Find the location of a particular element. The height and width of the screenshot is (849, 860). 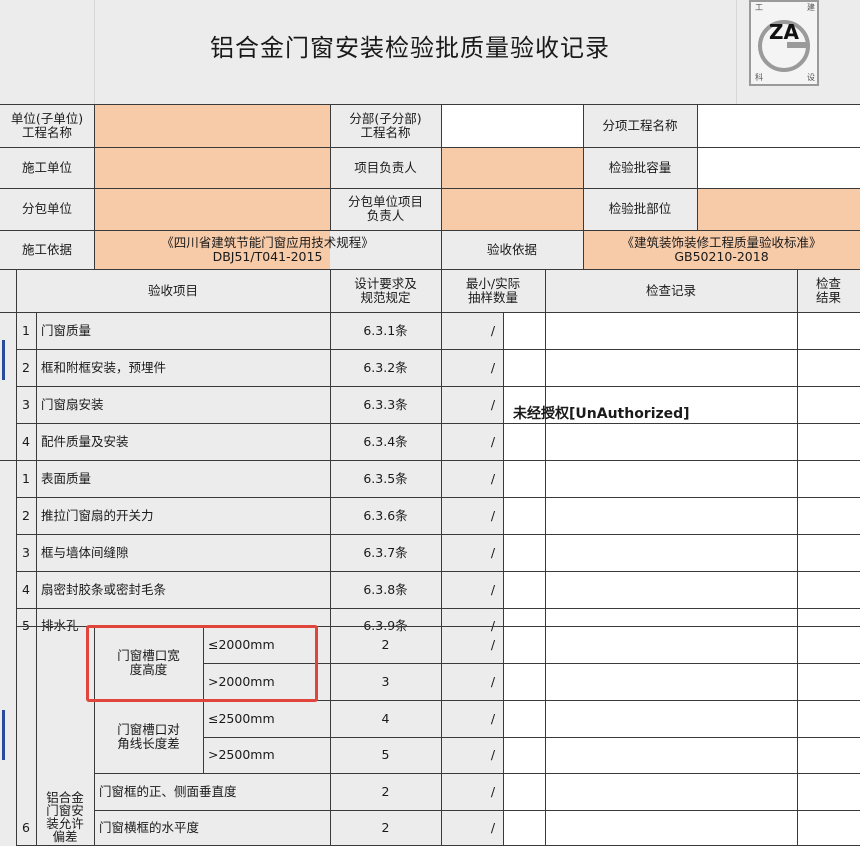

sub-lead-value is located at coordinates (512, 209).